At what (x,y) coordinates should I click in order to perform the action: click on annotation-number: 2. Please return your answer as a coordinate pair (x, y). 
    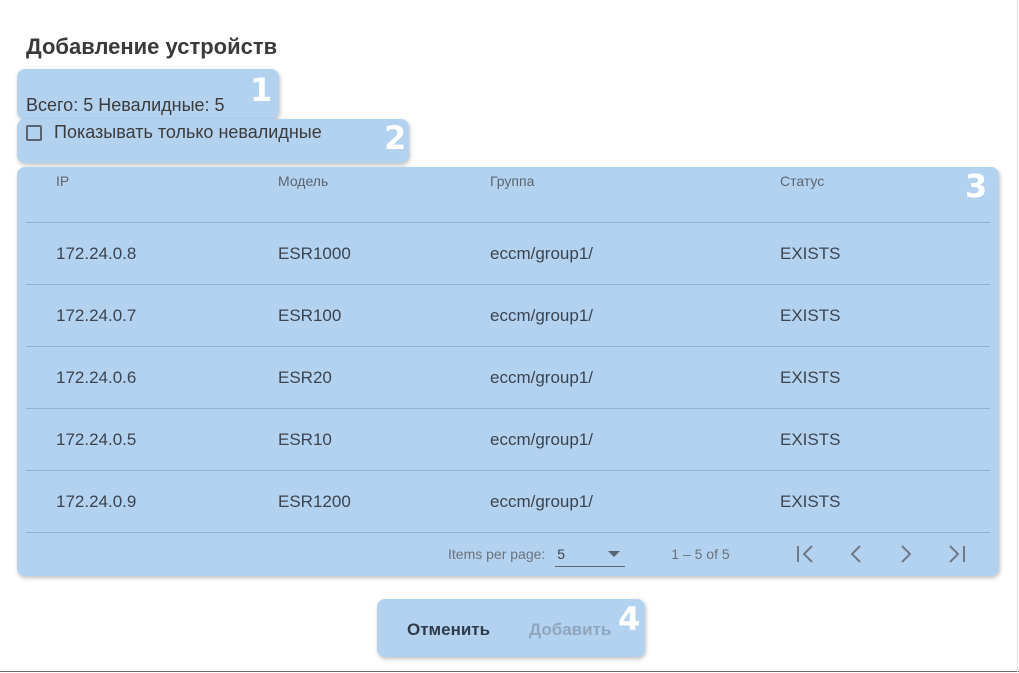
    Looking at the image, I should click on (395, 138).